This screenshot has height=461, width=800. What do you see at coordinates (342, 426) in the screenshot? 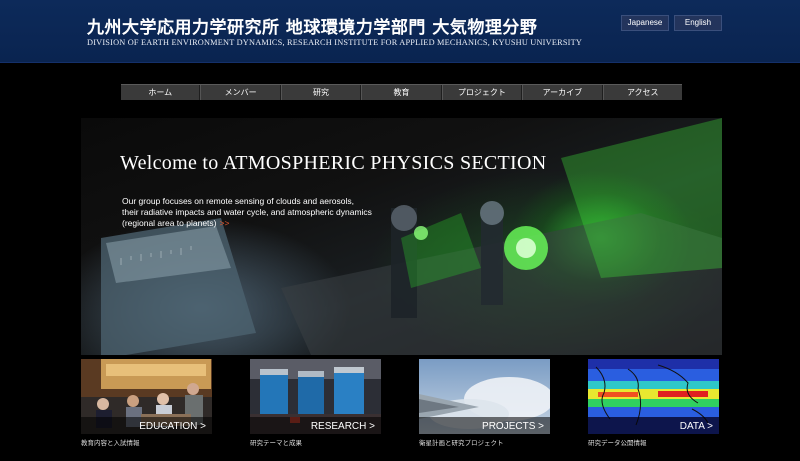
I see `research-label: RESEARCH >` at bounding box center [342, 426].